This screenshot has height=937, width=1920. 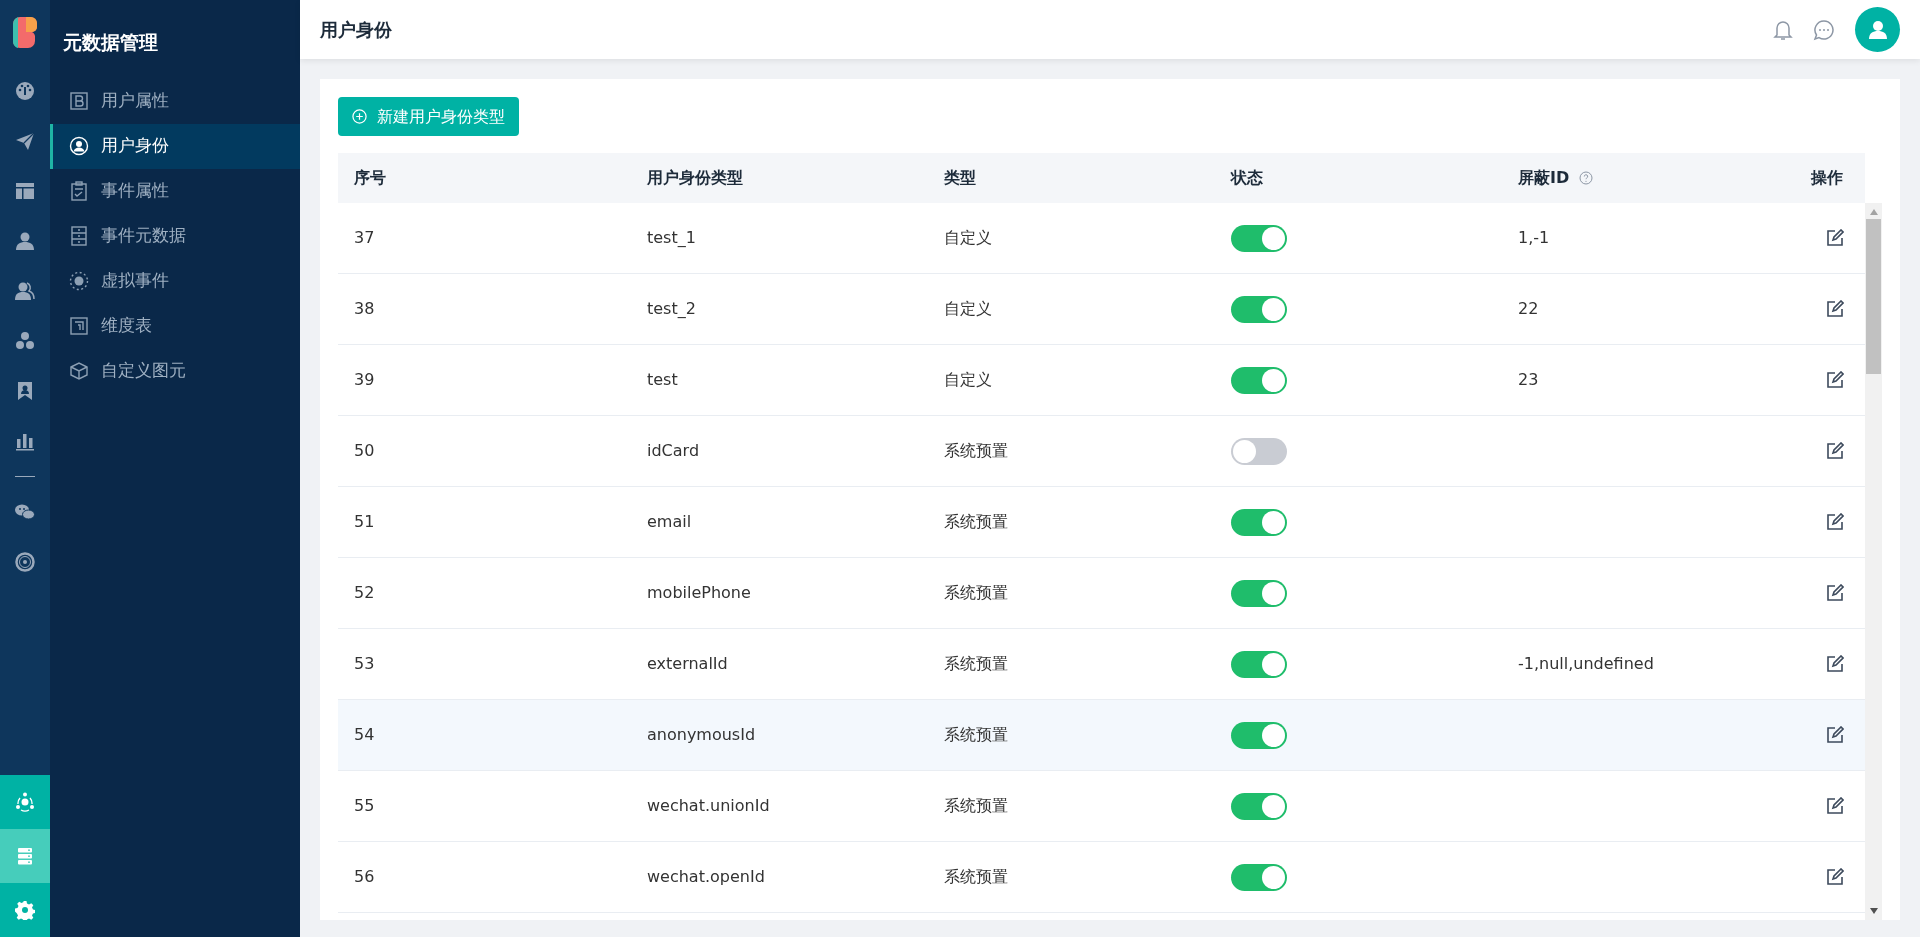 What do you see at coordinates (695, 178) in the screenshot?
I see `column-header: 用户身份类型` at bounding box center [695, 178].